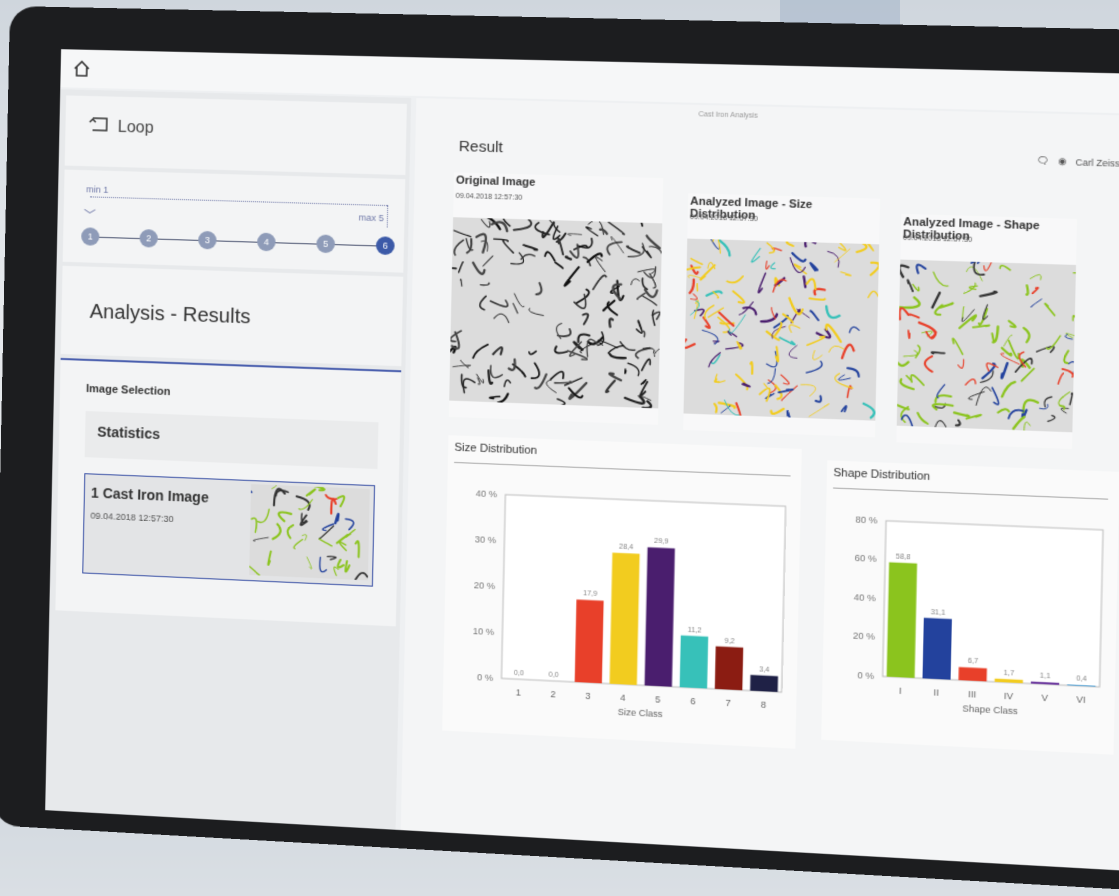  Describe the element at coordinates (518, 692) in the screenshot. I see `x-tick-label: 1` at that location.